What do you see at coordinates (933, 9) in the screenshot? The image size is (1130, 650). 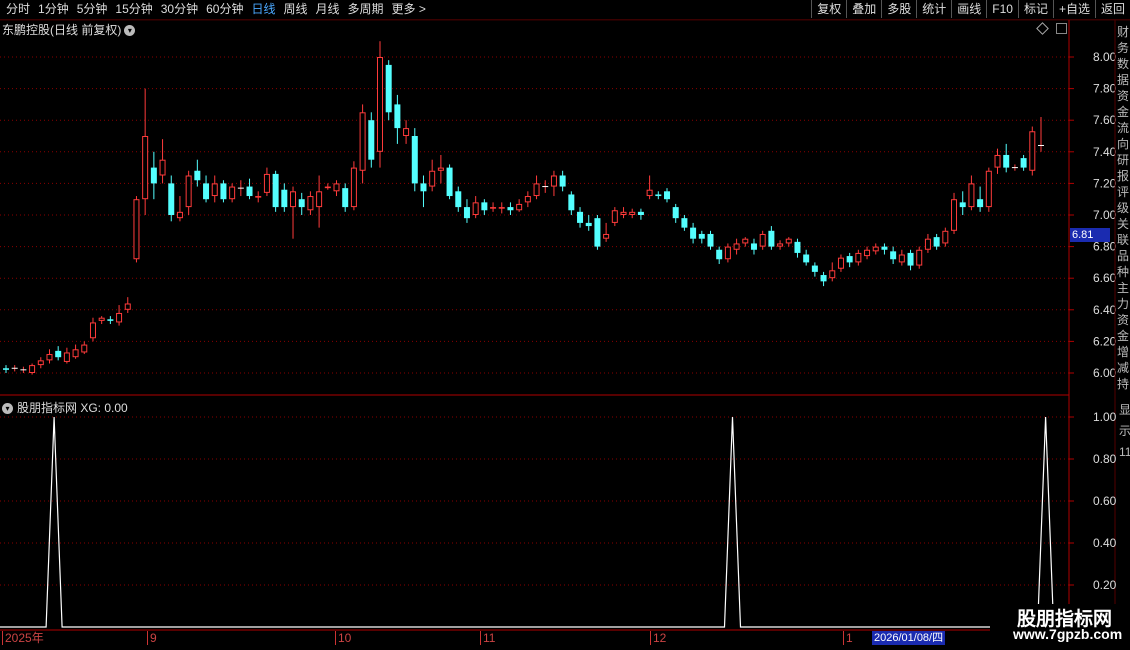 I see `toolbar-button-3: 统计` at bounding box center [933, 9].